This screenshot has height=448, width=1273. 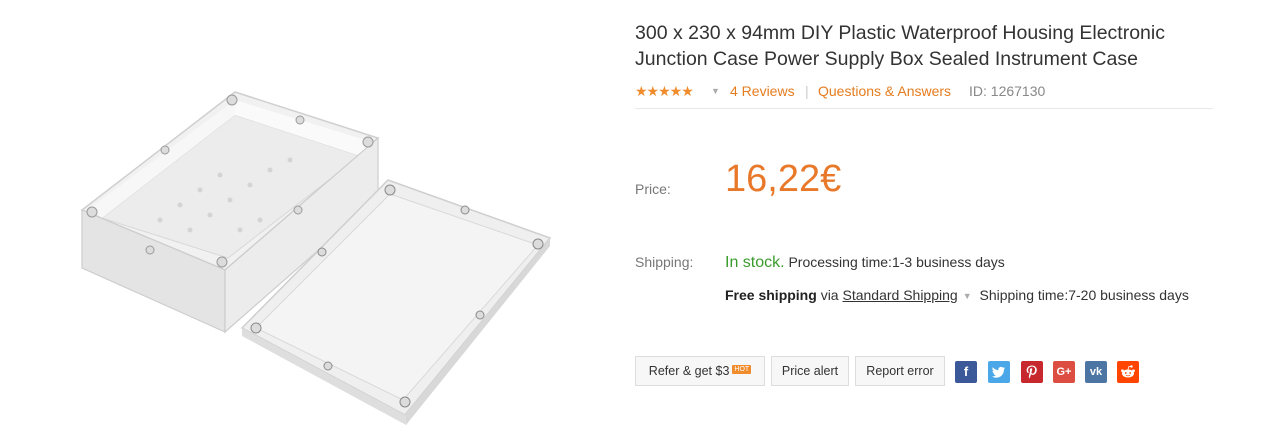 I want to click on price-label: Price:, so click(x=653, y=189).